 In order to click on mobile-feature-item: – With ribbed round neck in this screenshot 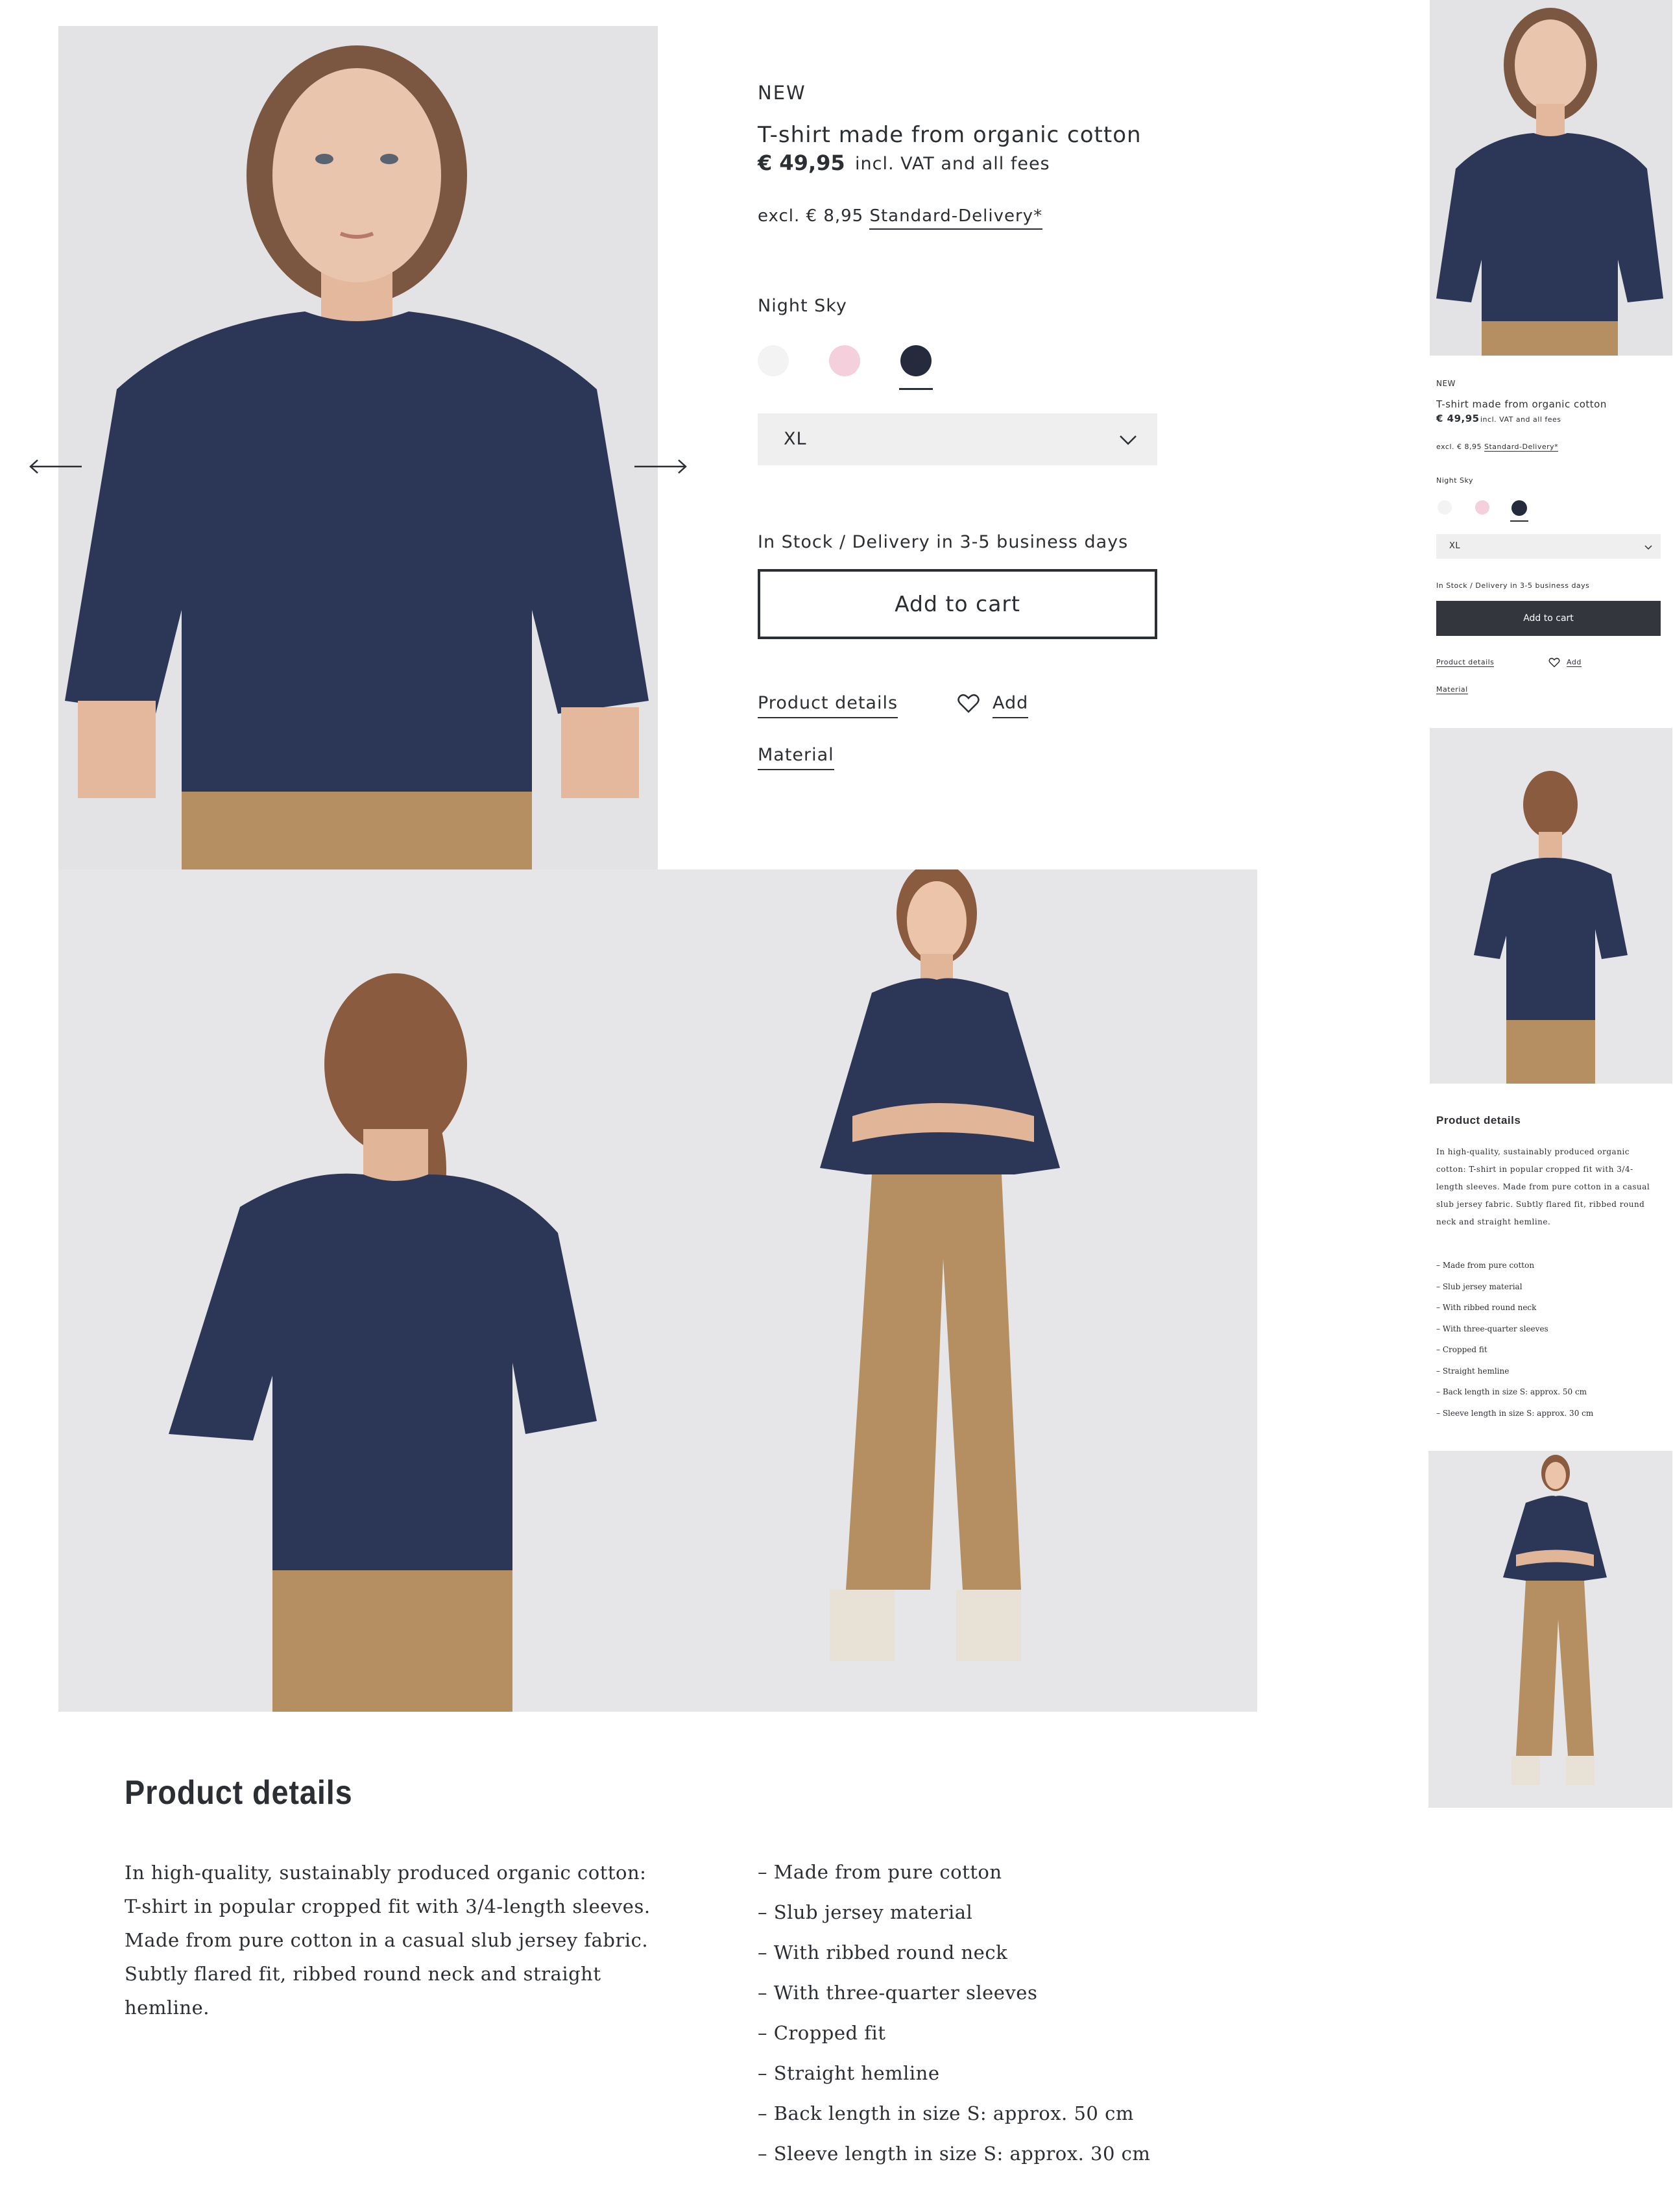, I will do `click(1486, 1307)`.